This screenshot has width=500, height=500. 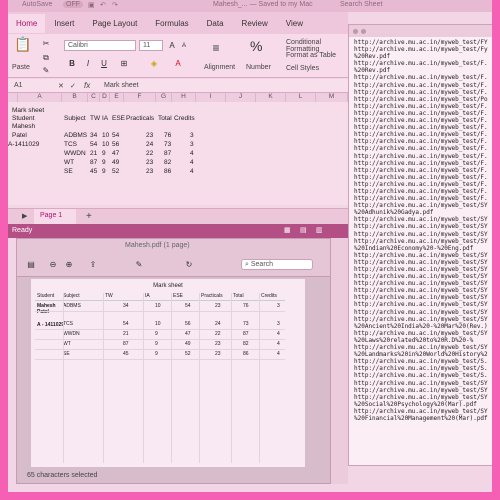 I want to click on student-name-cell: Mahesh, so click(x=23, y=126).